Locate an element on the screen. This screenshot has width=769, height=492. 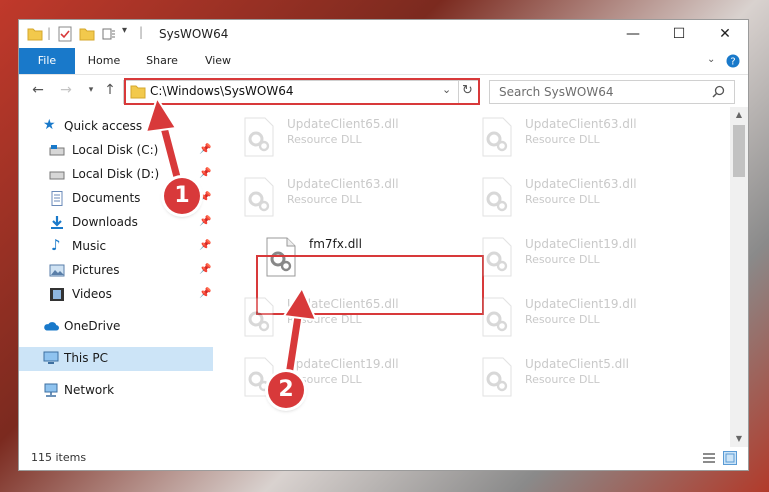
step-2-badge: 2 is located at coordinates (286, 390).